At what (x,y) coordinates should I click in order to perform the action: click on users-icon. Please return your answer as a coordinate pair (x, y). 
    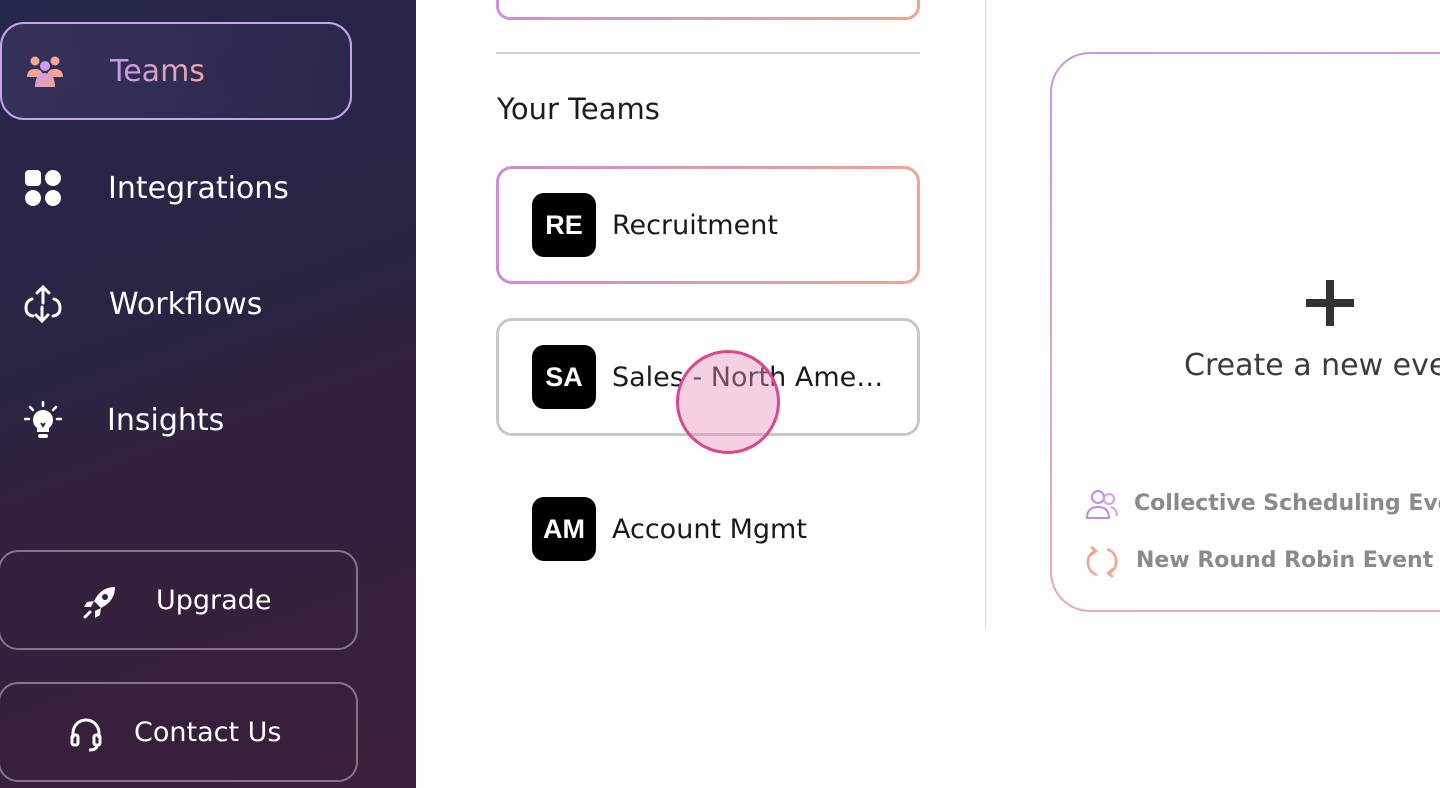
    Looking at the image, I should click on (45, 71).